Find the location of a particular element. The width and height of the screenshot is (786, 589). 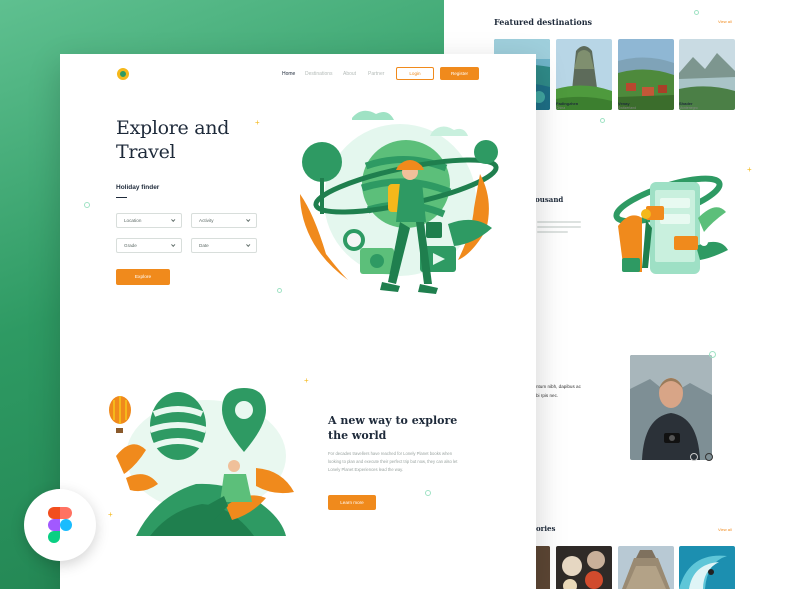

location-select-value: Location is located at coordinates (133, 220).